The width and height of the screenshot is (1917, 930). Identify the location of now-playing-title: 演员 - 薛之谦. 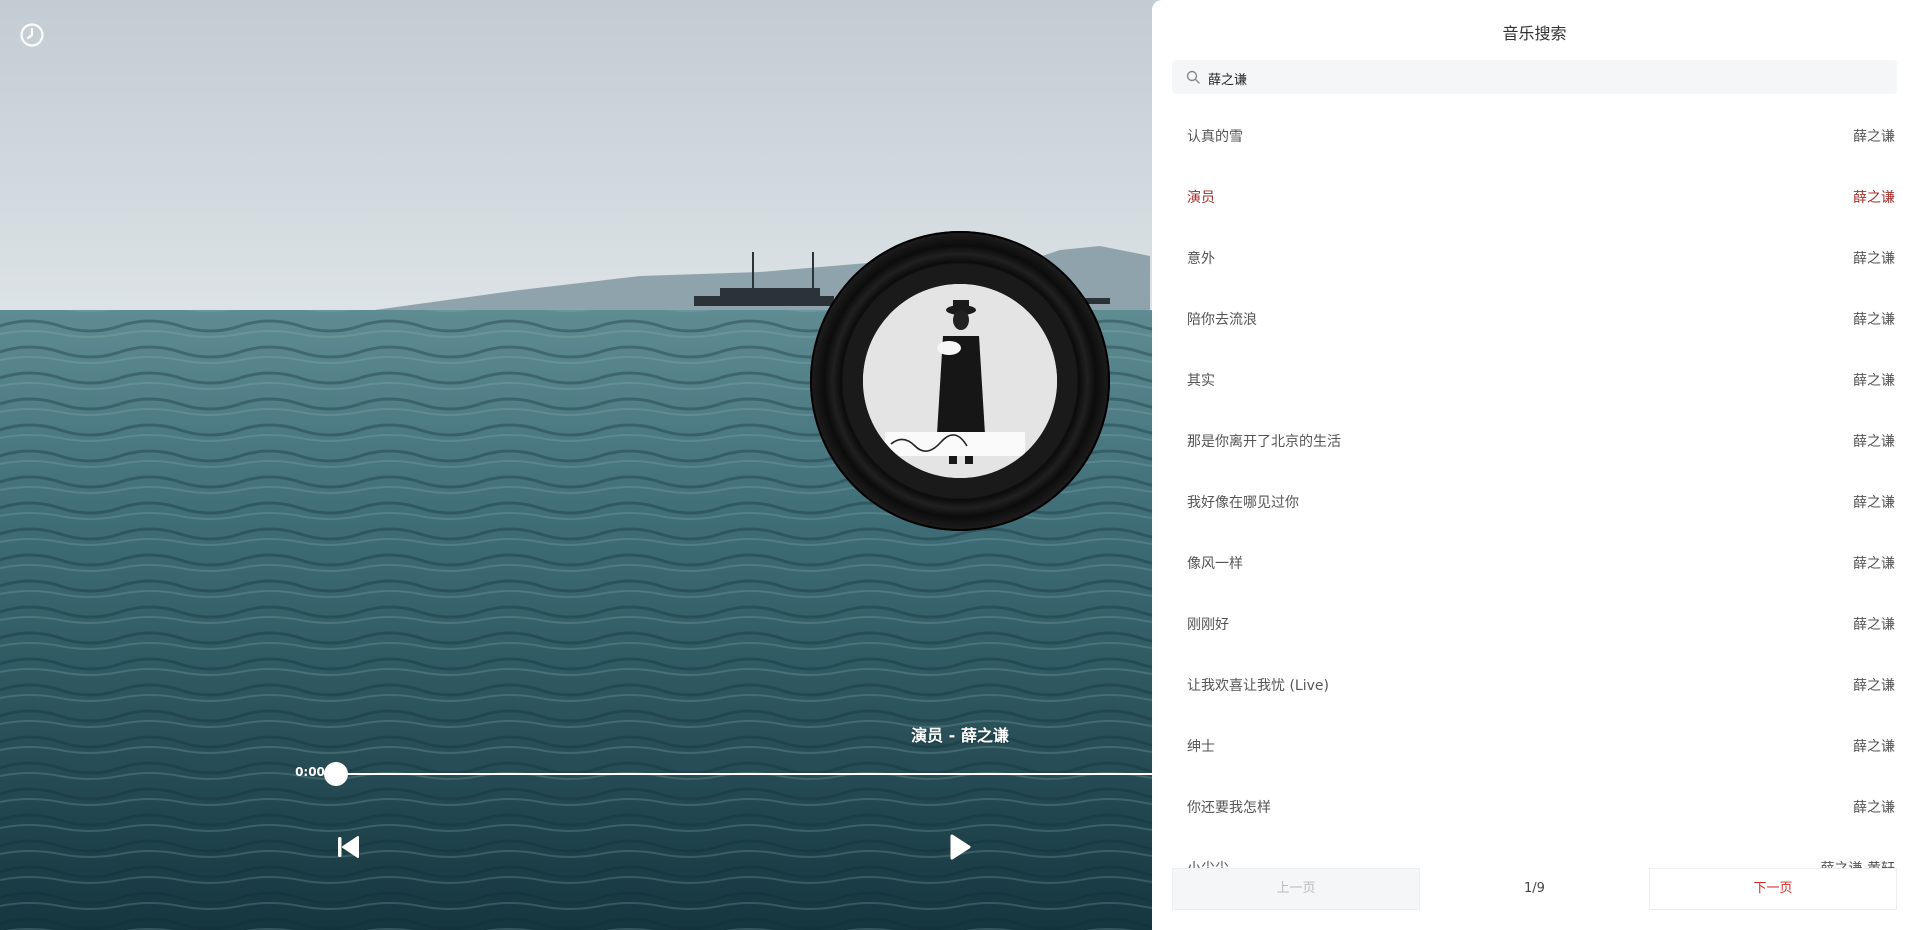
(960, 735).